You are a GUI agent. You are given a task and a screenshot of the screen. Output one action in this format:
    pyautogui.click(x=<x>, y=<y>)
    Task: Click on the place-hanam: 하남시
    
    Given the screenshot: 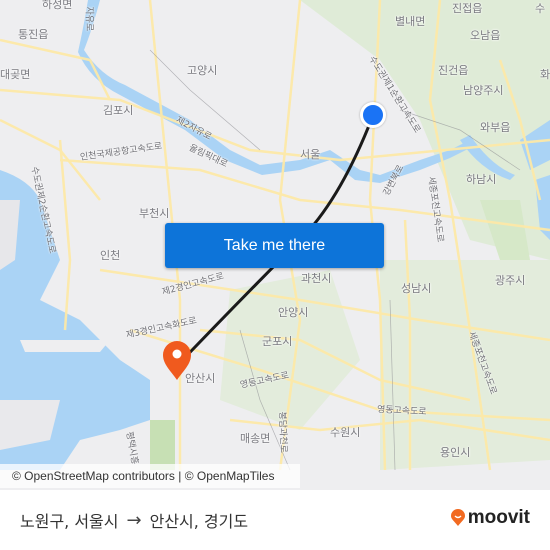 What is the action you would take?
    pyautogui.click(x=481, y=179)
    